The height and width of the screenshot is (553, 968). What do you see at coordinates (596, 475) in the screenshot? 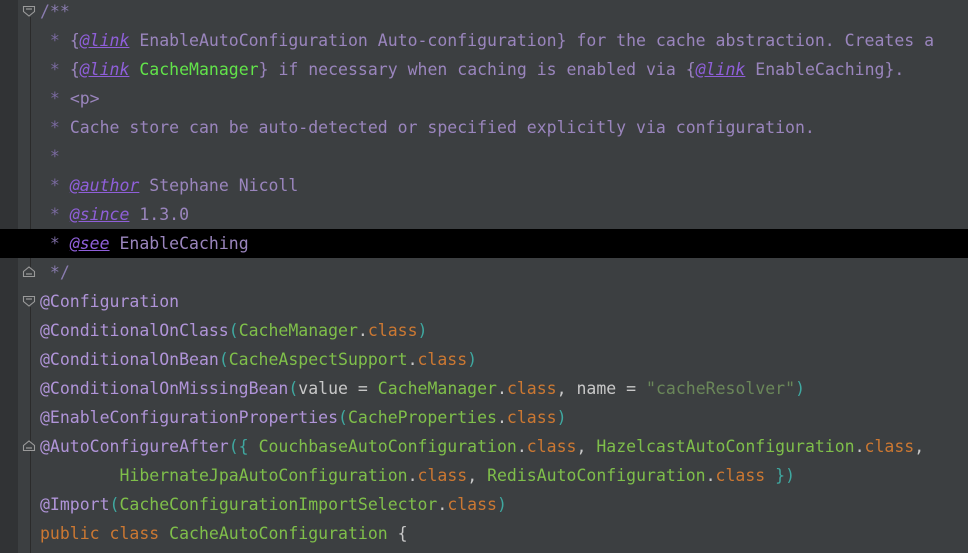
I see `code-token: RedisAutoConfiguration` at bounding box center [596, 475].